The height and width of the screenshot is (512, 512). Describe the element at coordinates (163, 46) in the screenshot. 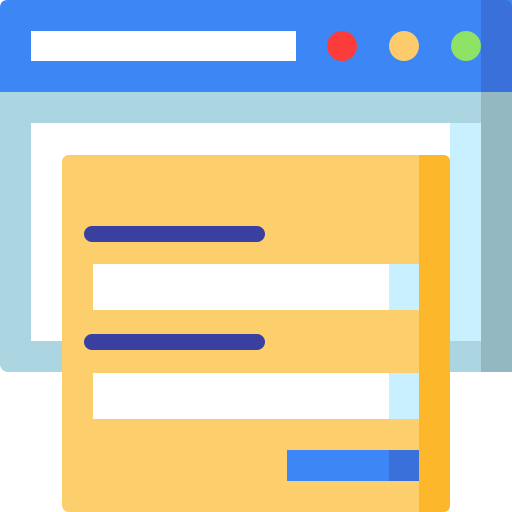

I see `address-field` at that location.